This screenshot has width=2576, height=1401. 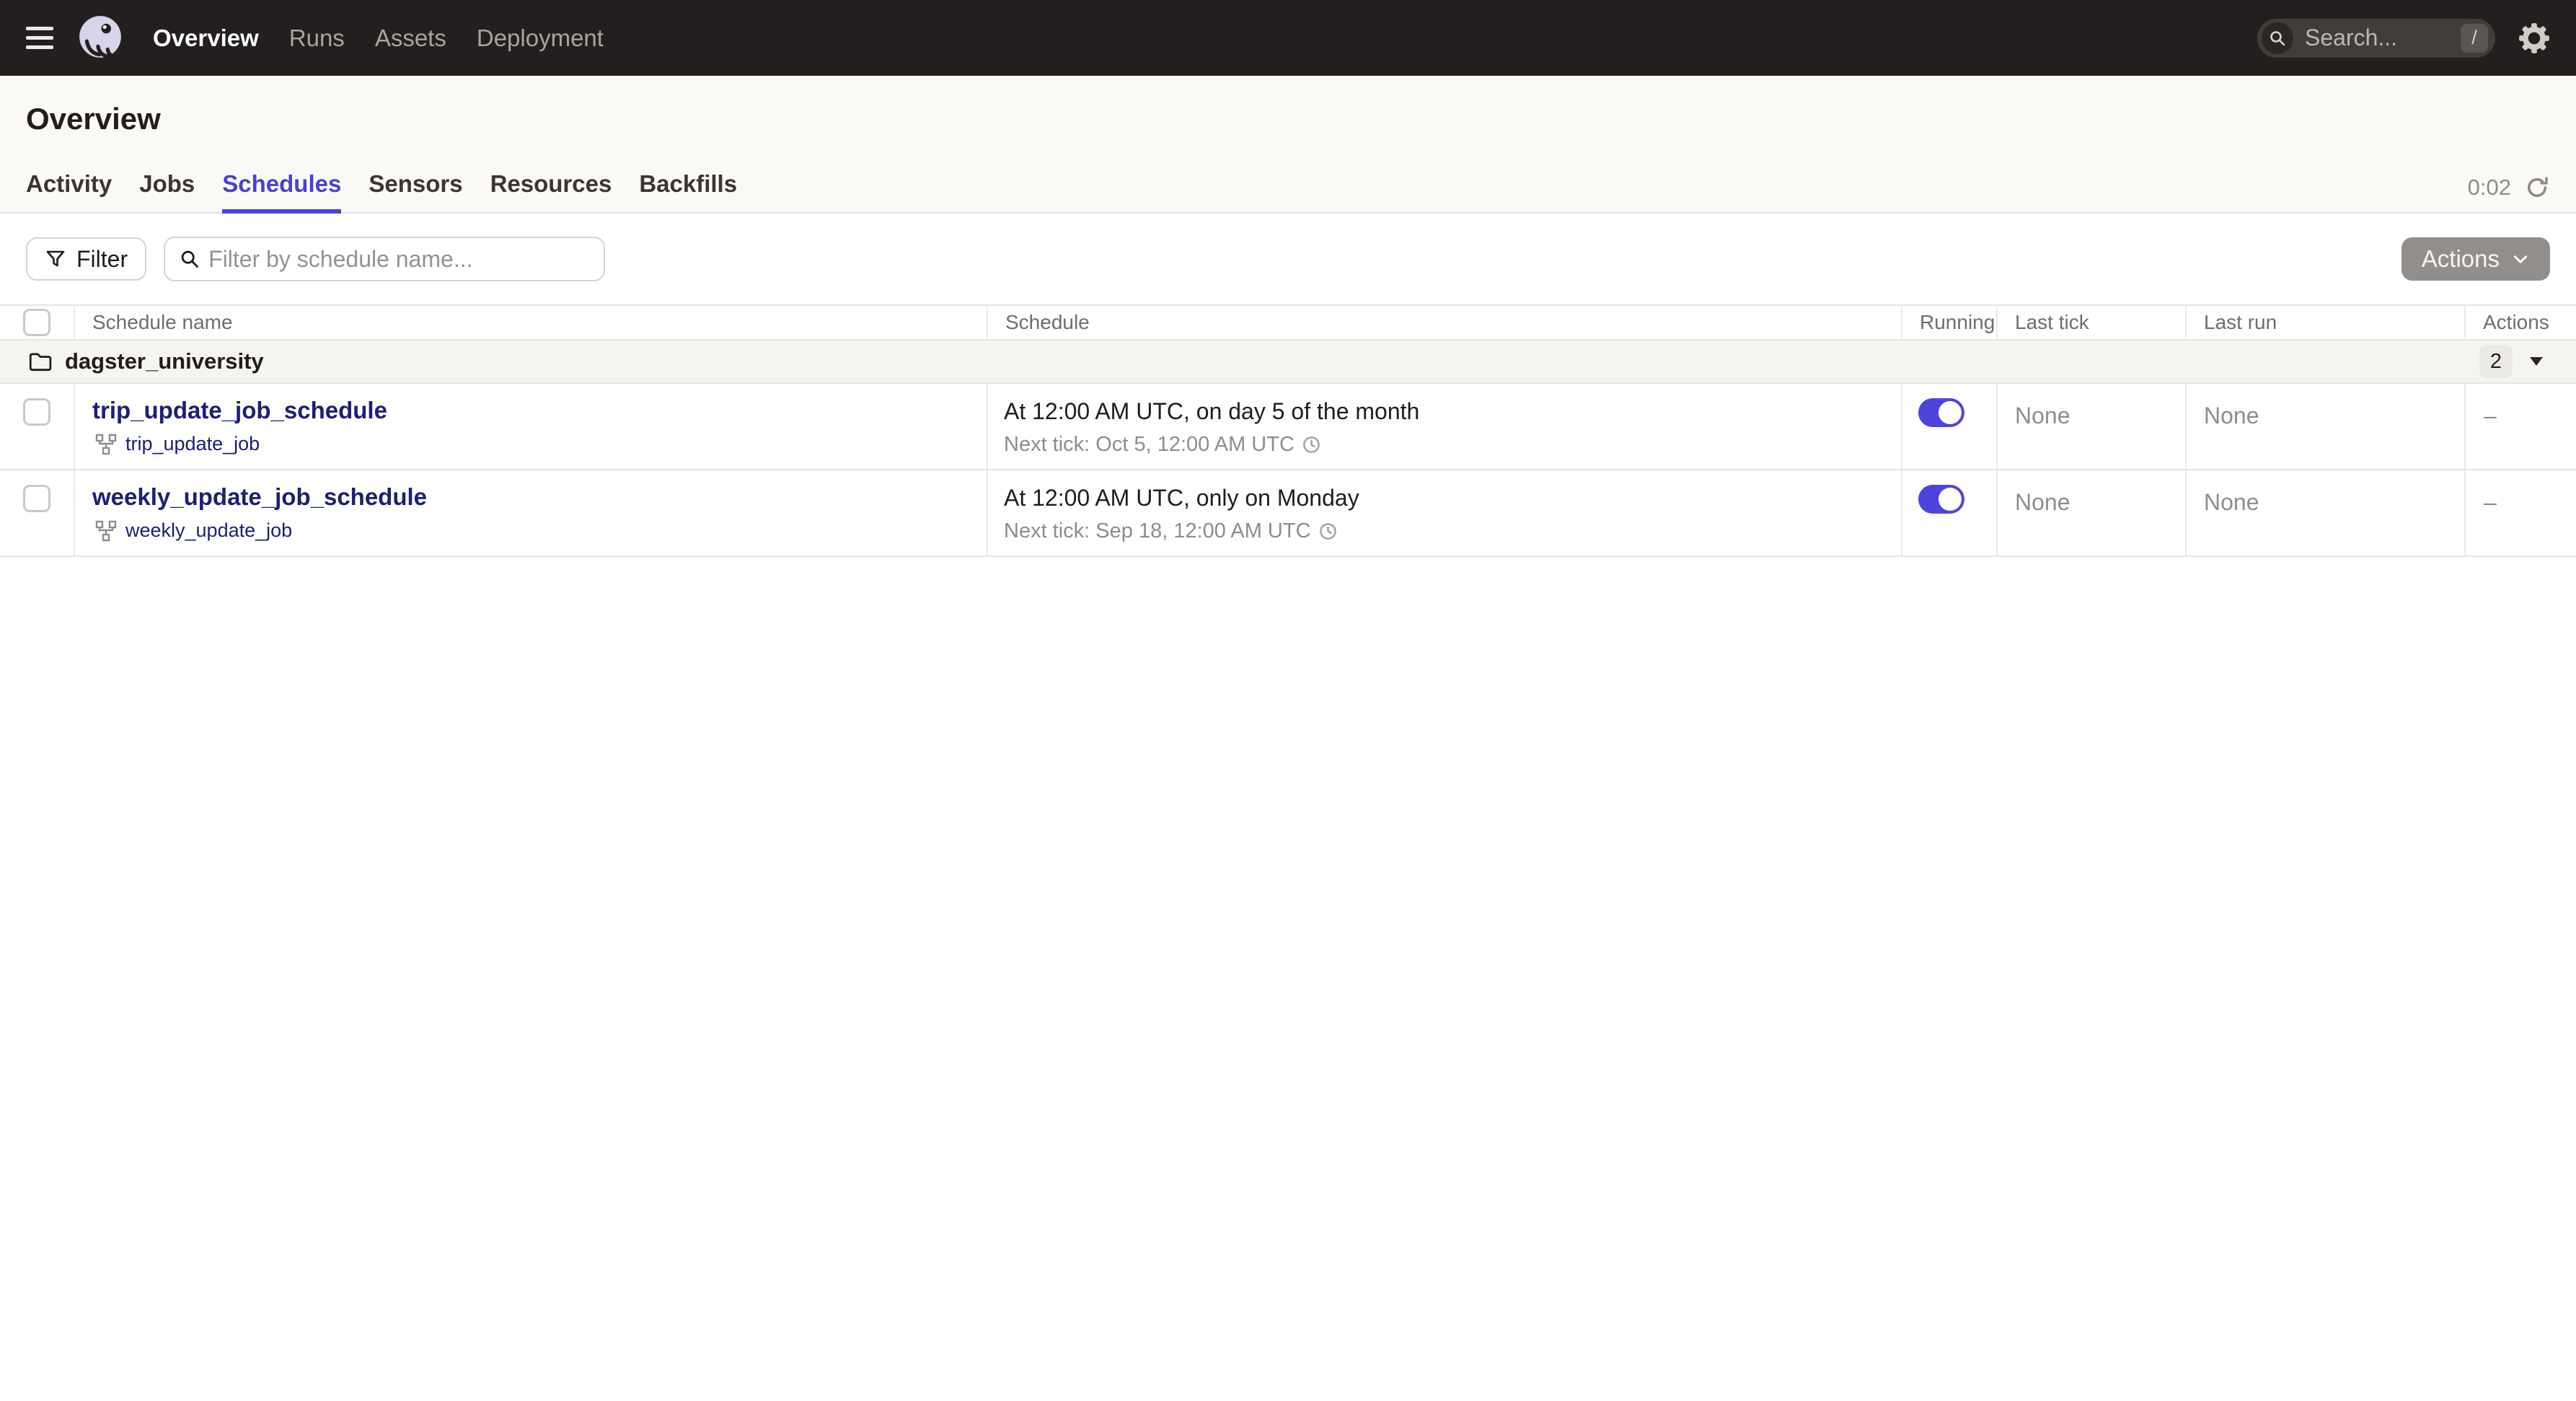 What do you see at coordinates (1288, 259) in the screenshot?
I see `schedules-toolbar: Filter Actions` at bounding box center [1288, 259].